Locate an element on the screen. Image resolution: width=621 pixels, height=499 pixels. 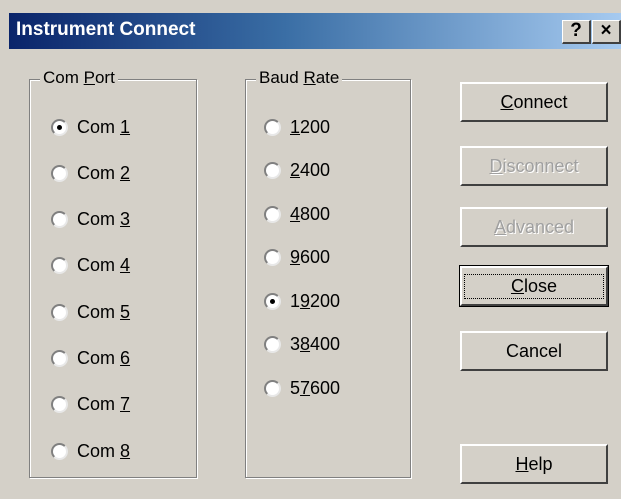
com-port-option: Com 8 is located at coordinates (90, 451).